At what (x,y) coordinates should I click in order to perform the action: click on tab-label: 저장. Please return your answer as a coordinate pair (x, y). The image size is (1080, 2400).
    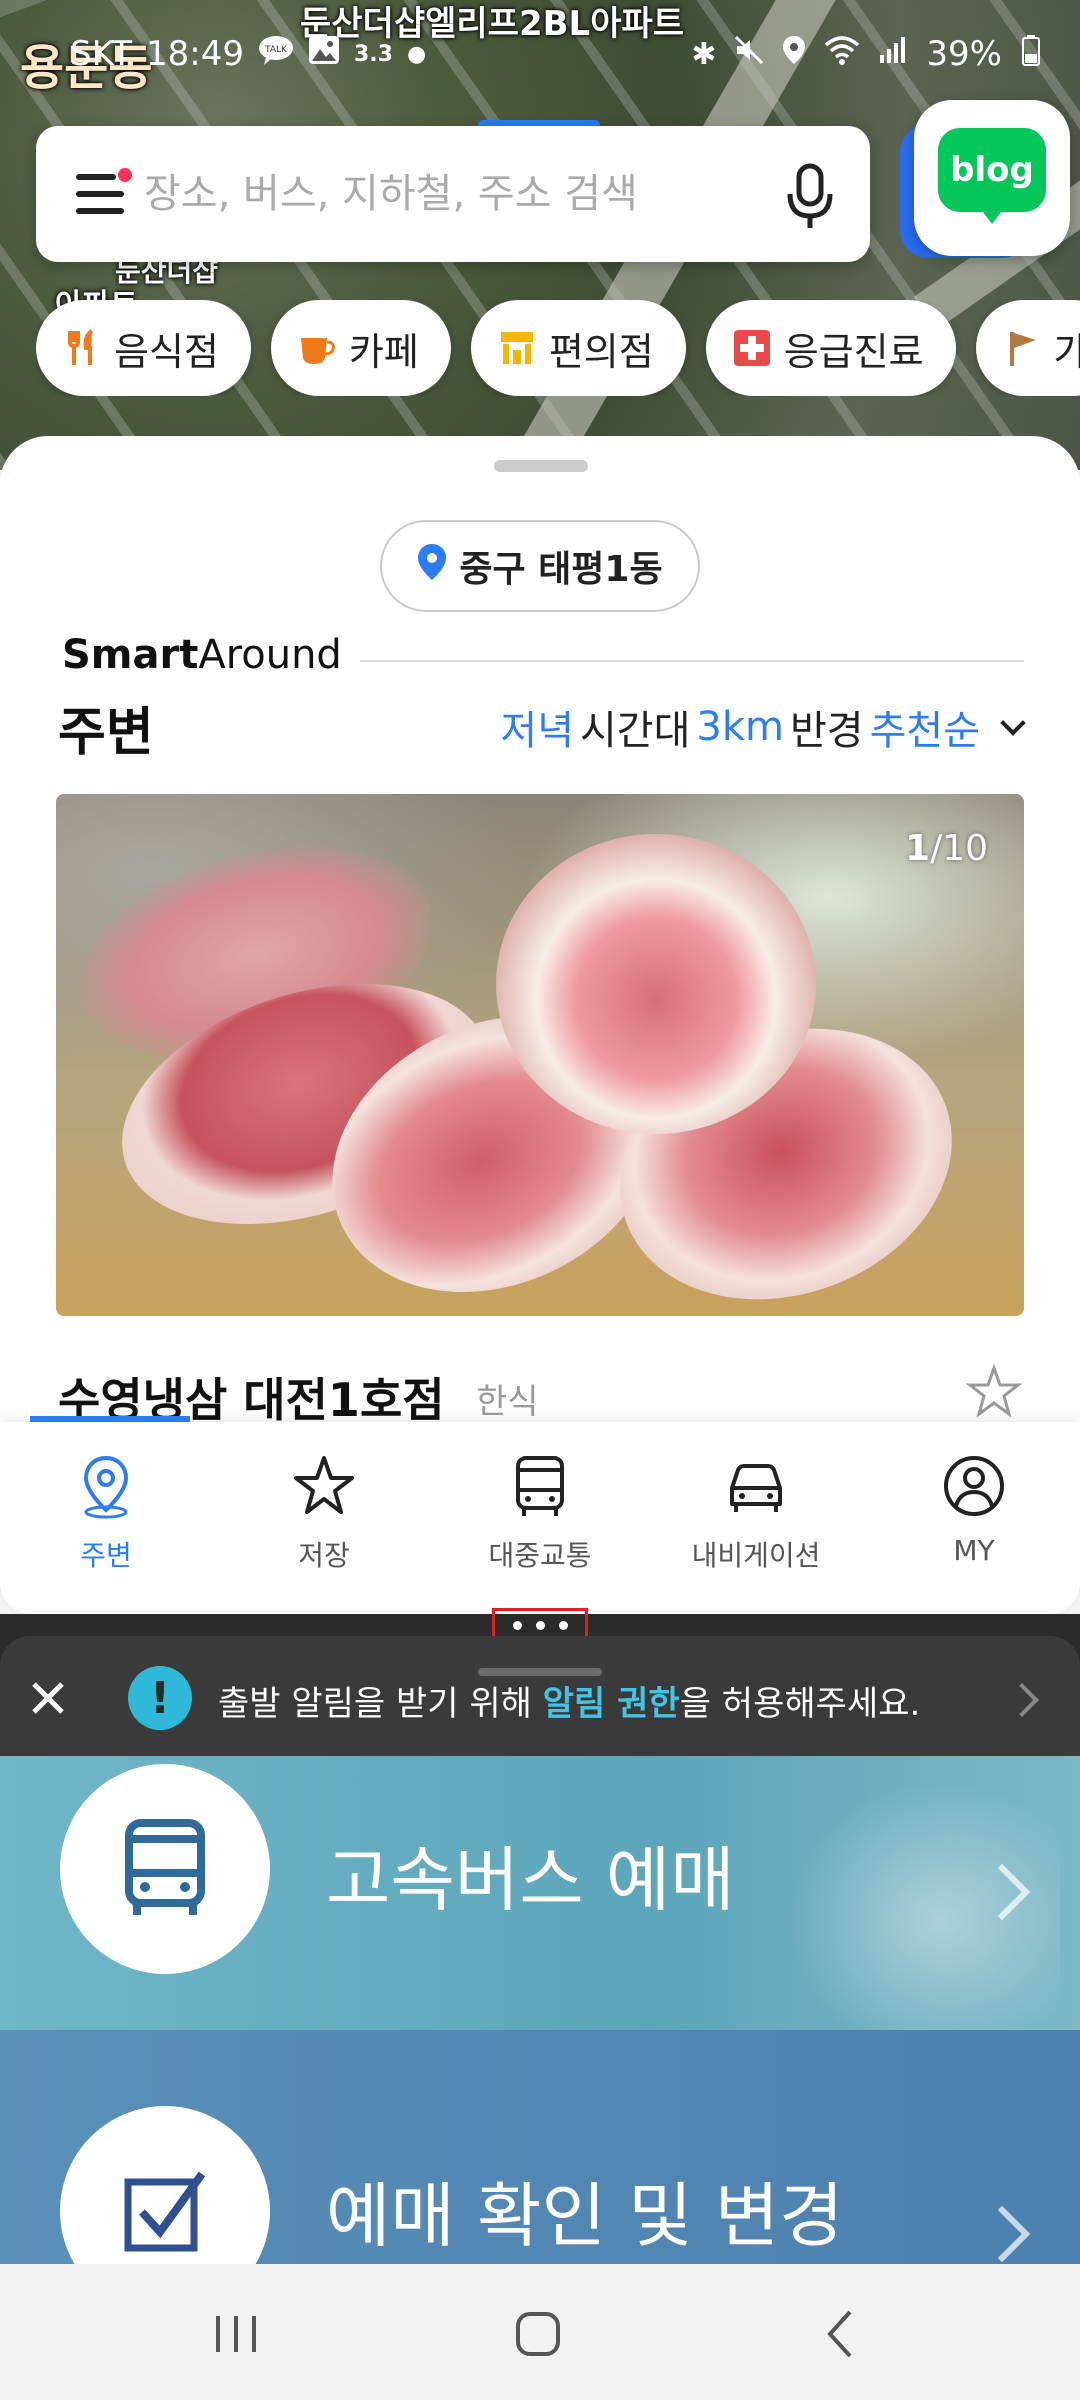
    Looking at the image, I should click on (324, 1555).